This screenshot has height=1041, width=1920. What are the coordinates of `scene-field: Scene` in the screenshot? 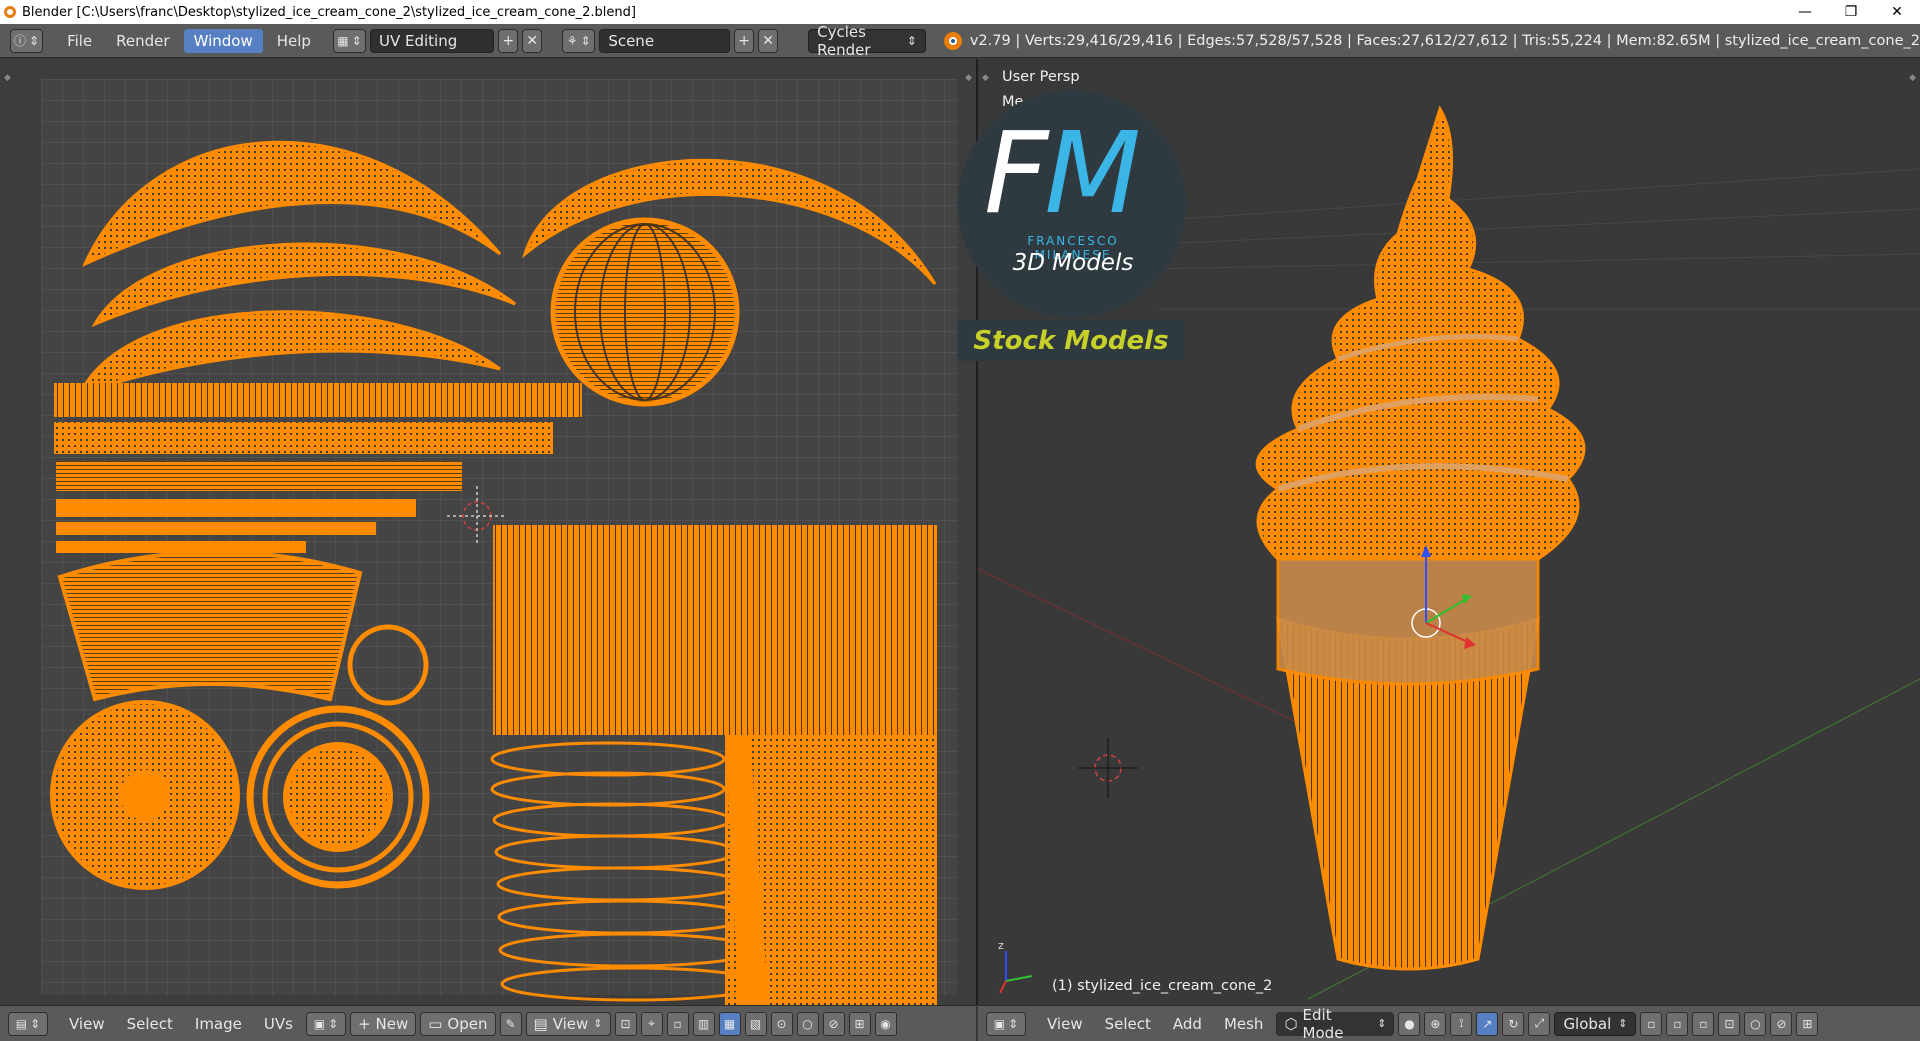 It's located at (665, 40).